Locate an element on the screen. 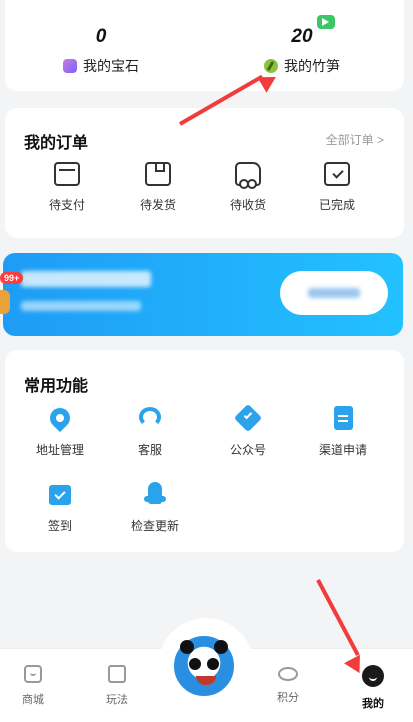 This screenshot has height=722, width=413. tab-label: 玩法 is located at coordinates (117, 700).